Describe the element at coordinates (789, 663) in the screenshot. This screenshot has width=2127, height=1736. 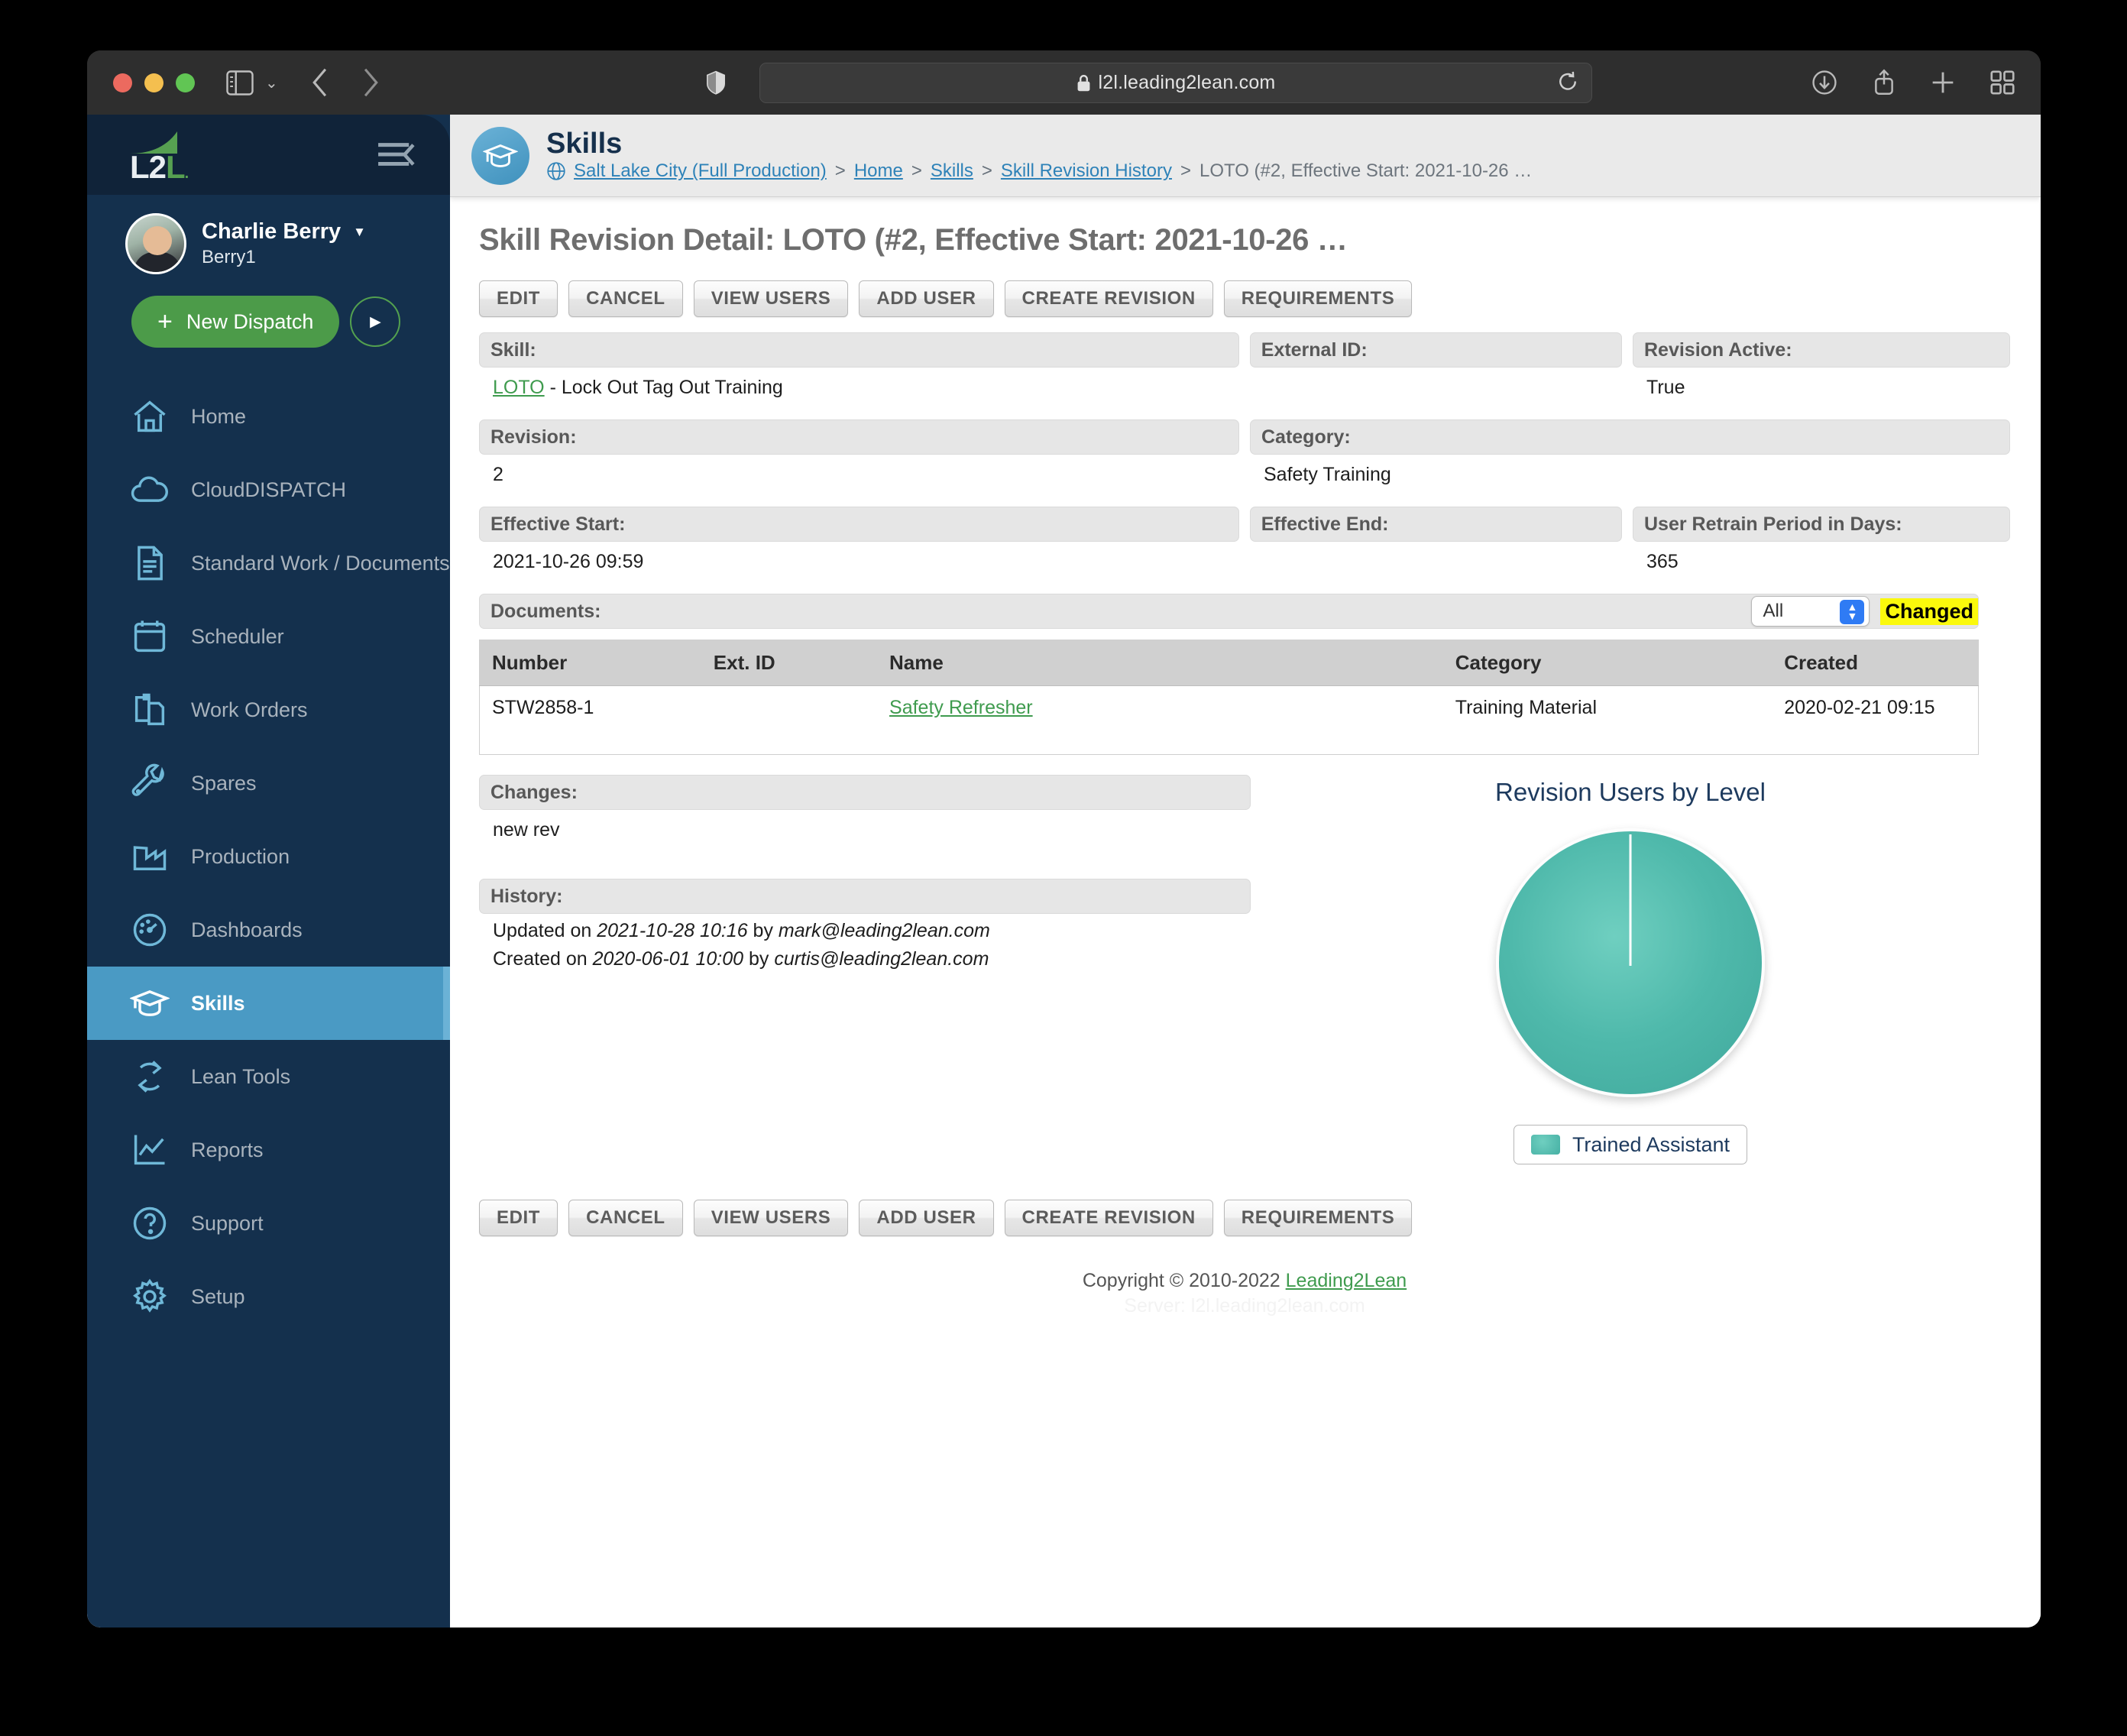
I see `column-header-ext-id: Ext. ID` at that location.